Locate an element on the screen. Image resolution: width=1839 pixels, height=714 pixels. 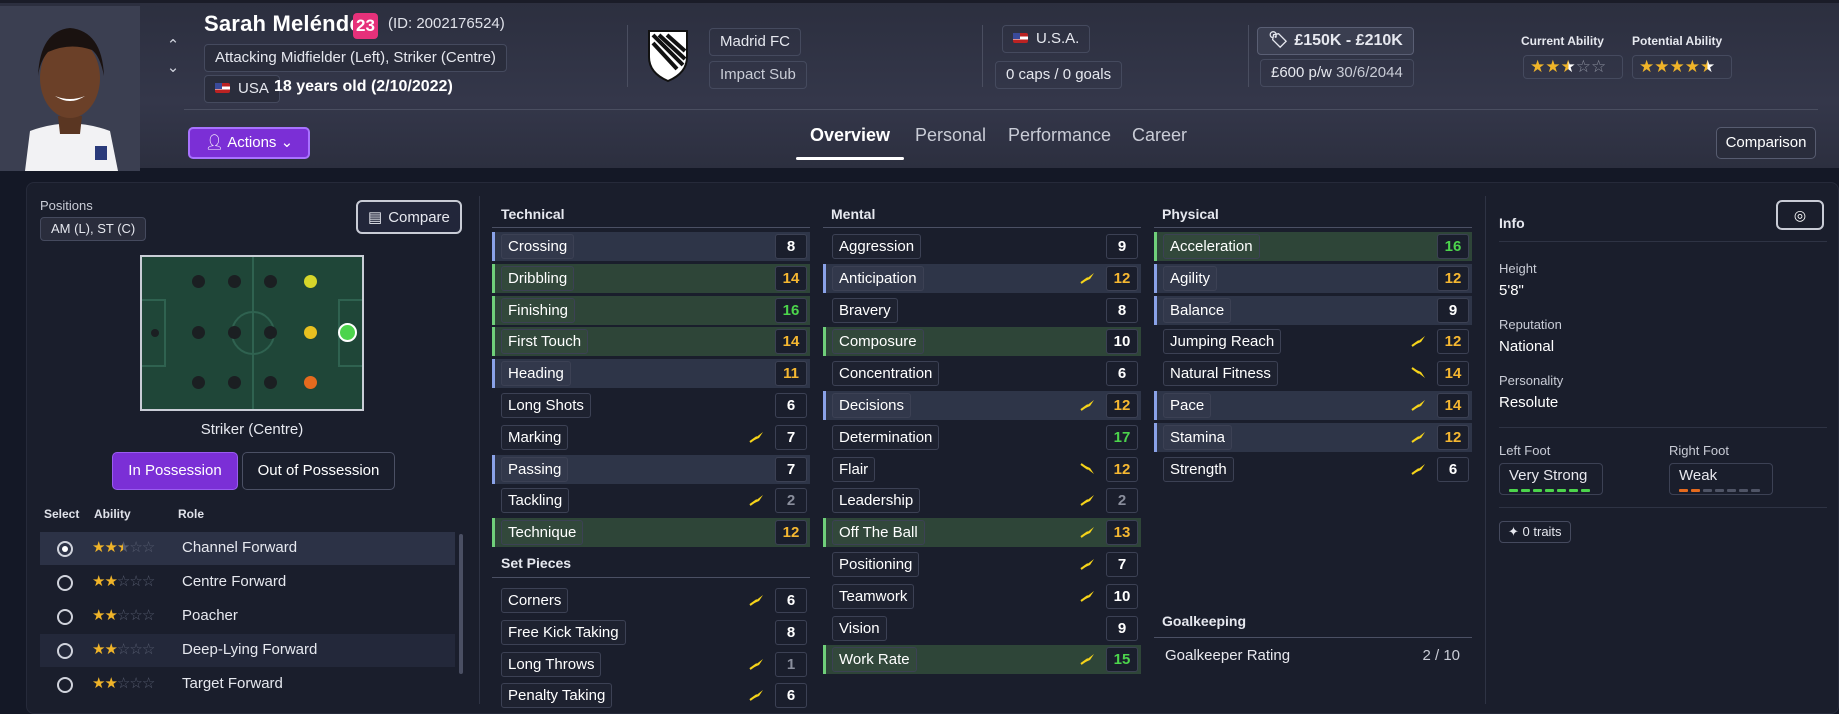
attribute-row: Flair 12 is located at coordinates (982, 469).